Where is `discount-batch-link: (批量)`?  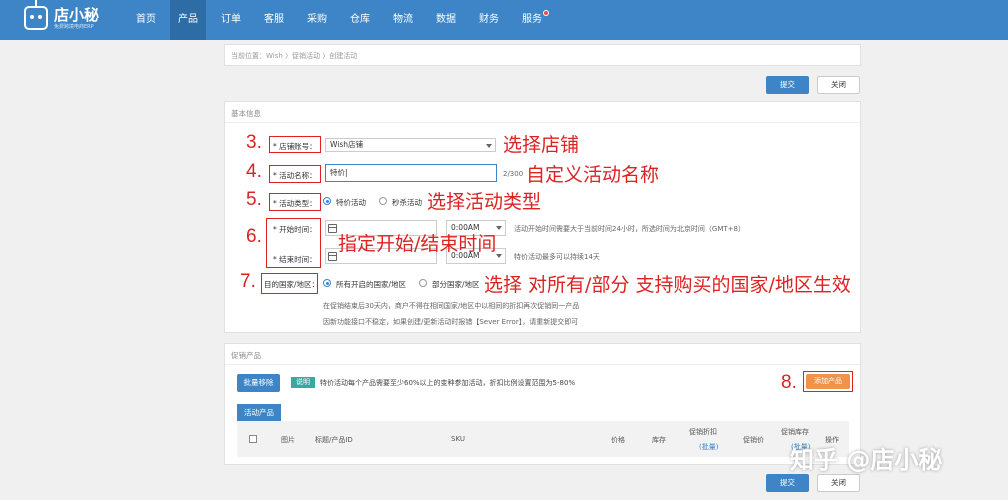 discount-batch-link: (批量) is located at coordinates (708, 447).